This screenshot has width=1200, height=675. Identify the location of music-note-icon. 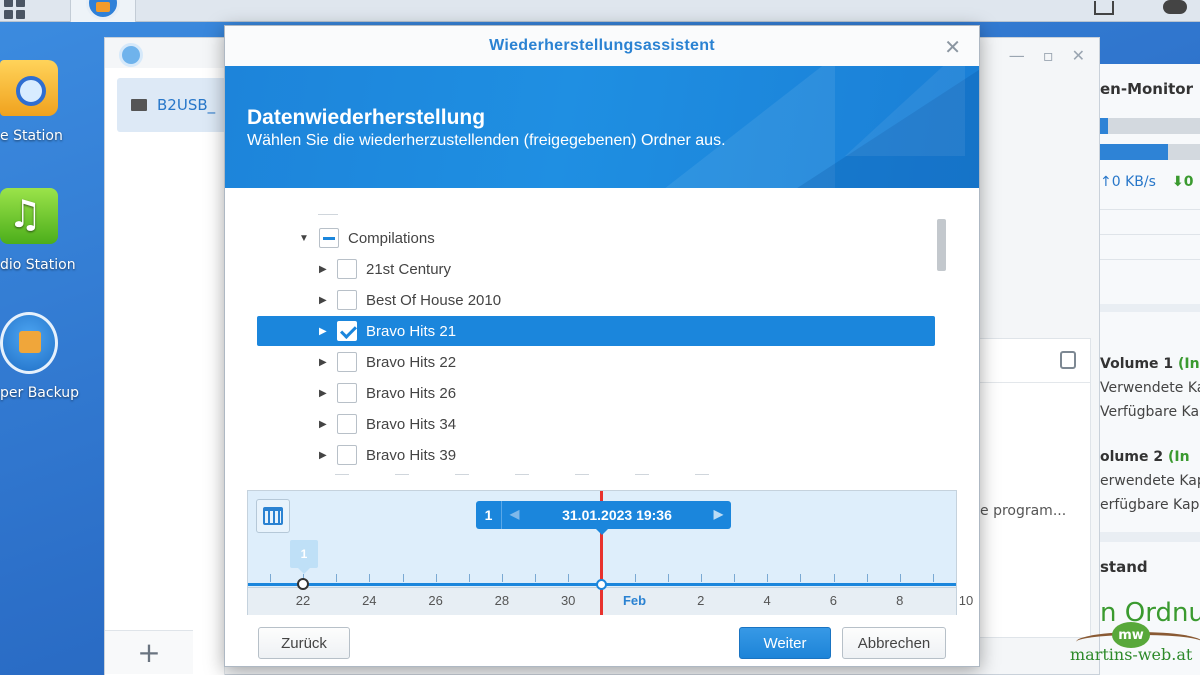
(29, 216).